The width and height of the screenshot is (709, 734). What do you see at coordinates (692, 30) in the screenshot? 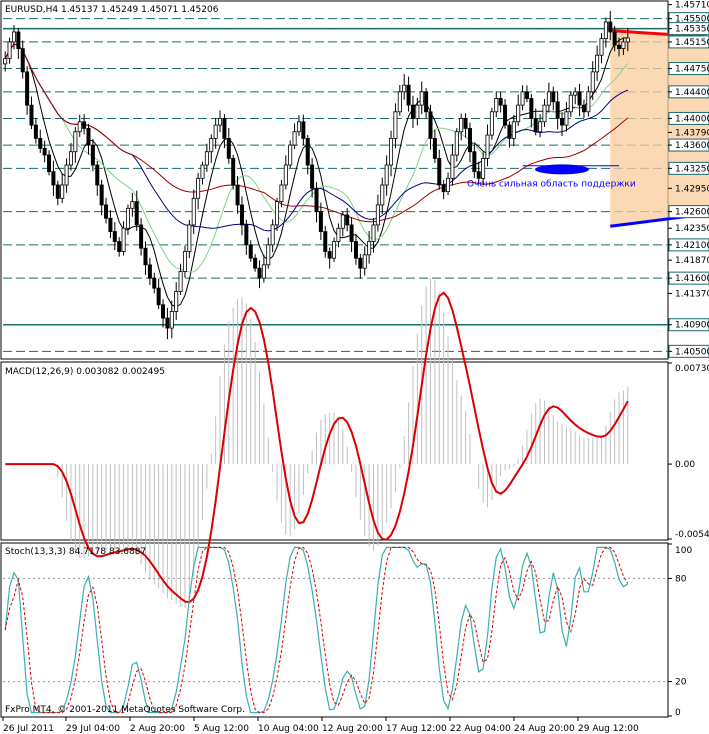
I see `price-tick-label: 1.45350` at bounding box center [692, 30].